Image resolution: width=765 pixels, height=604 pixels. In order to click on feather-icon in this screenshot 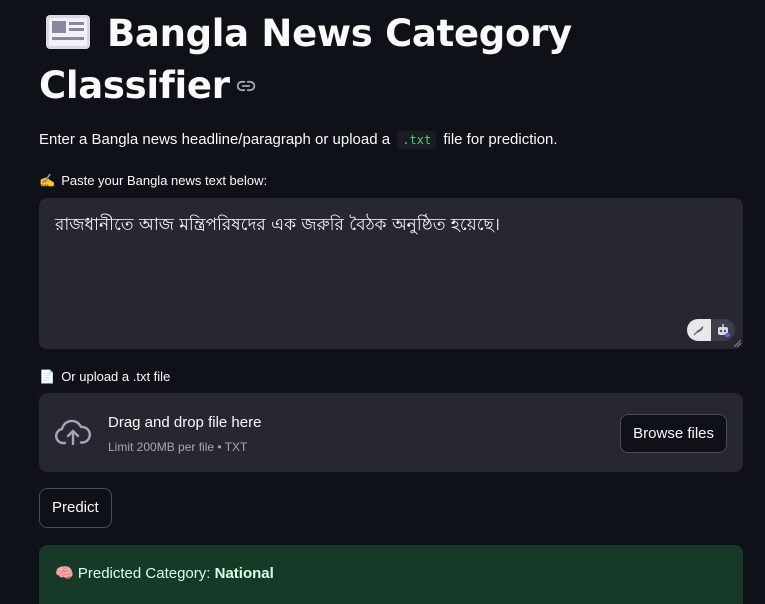, I will do `click(698, 331)`.